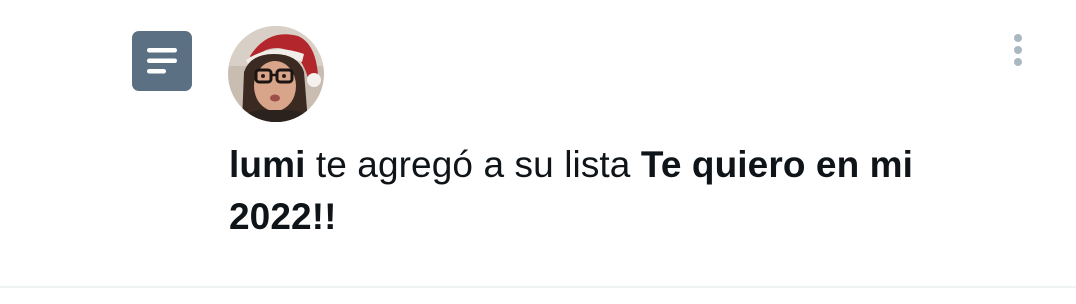 This screenshot has width=1076, height=304. Describe the element at coordinates (276, 74) in the screenshot. I see `user-avatar` at that location.